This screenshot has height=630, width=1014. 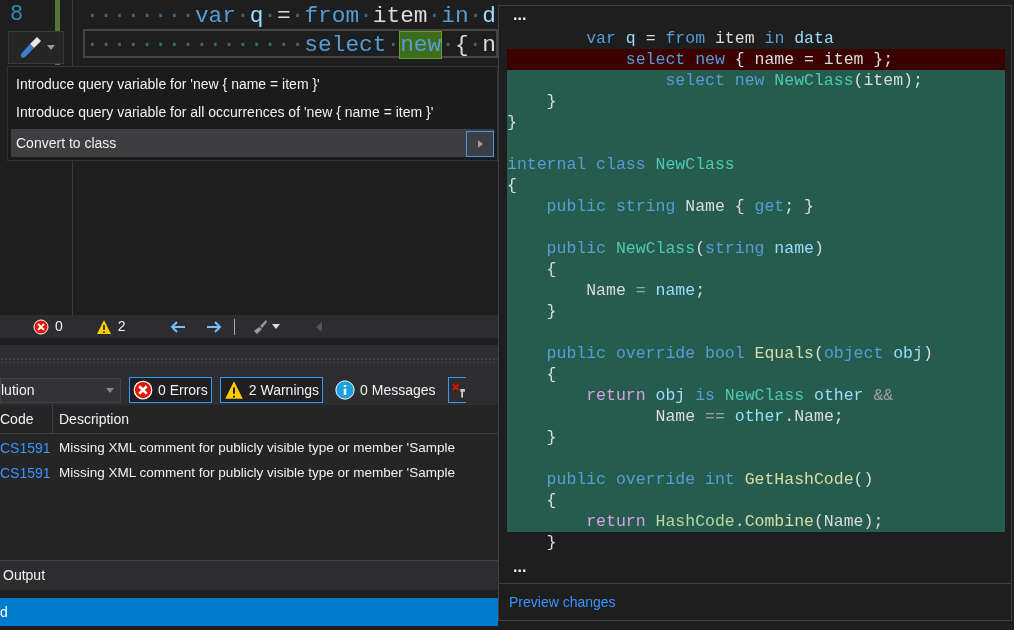 I want to click on line-number: 8, so click(x=17, y=15).